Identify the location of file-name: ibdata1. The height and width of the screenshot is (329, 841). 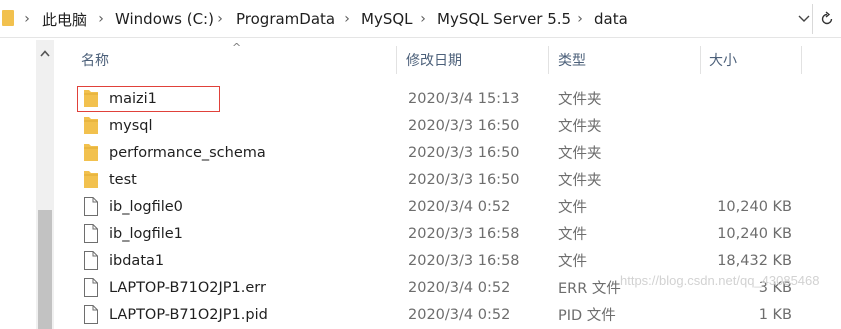
(137, 260).